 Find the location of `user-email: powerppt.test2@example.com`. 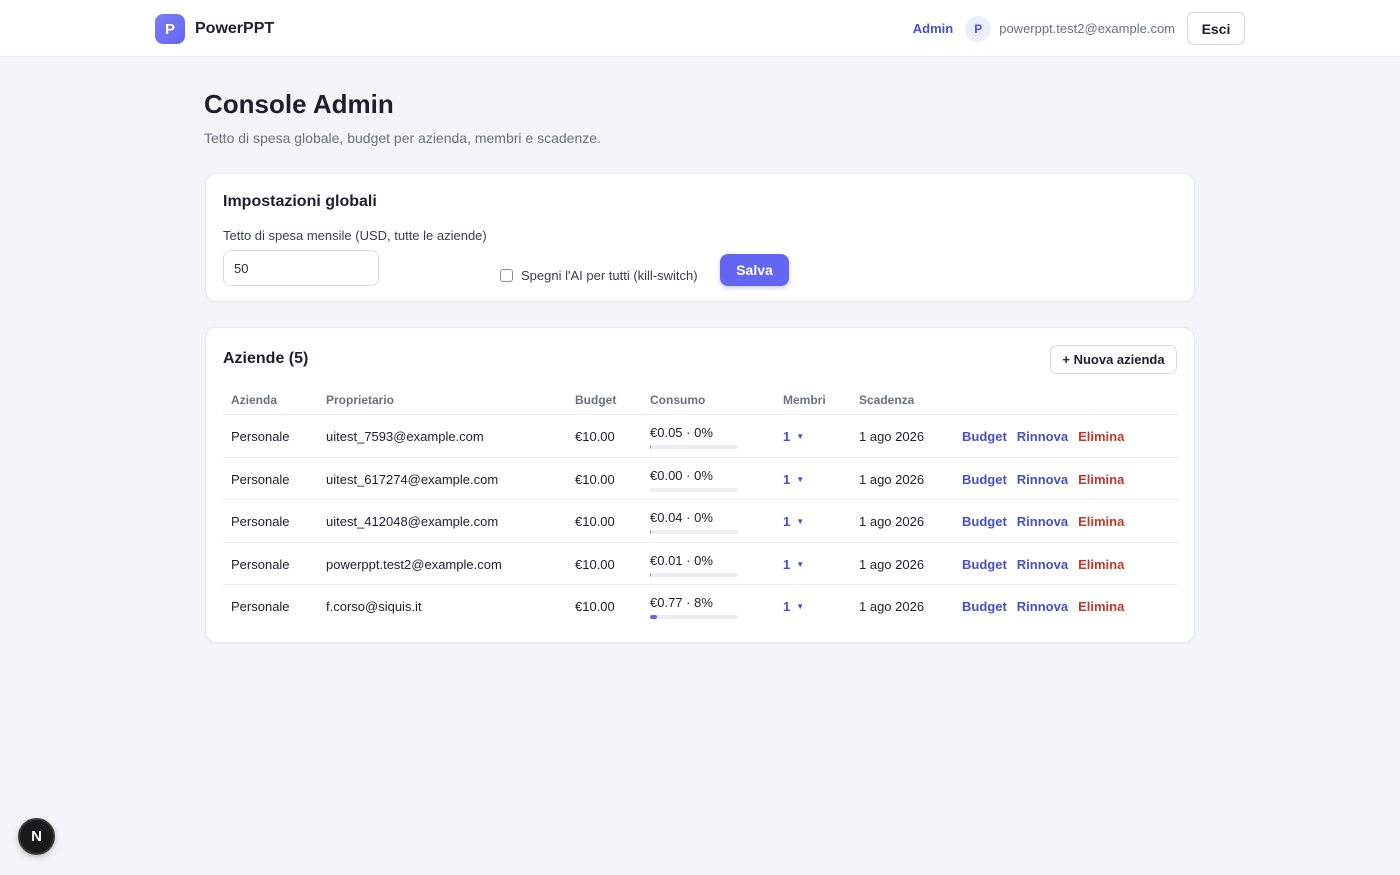

user-email: powerppt.test2@example.com is located at coordinates (1087, 28).